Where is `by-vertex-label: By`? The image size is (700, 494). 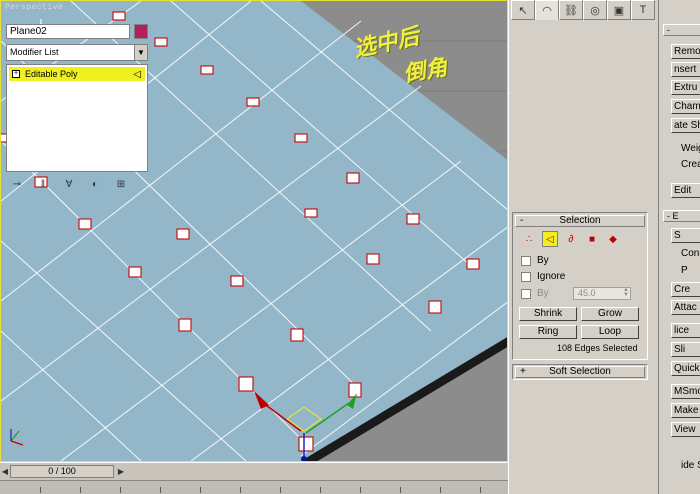 by-vertex-label: By is located at coordinates (543, 260).